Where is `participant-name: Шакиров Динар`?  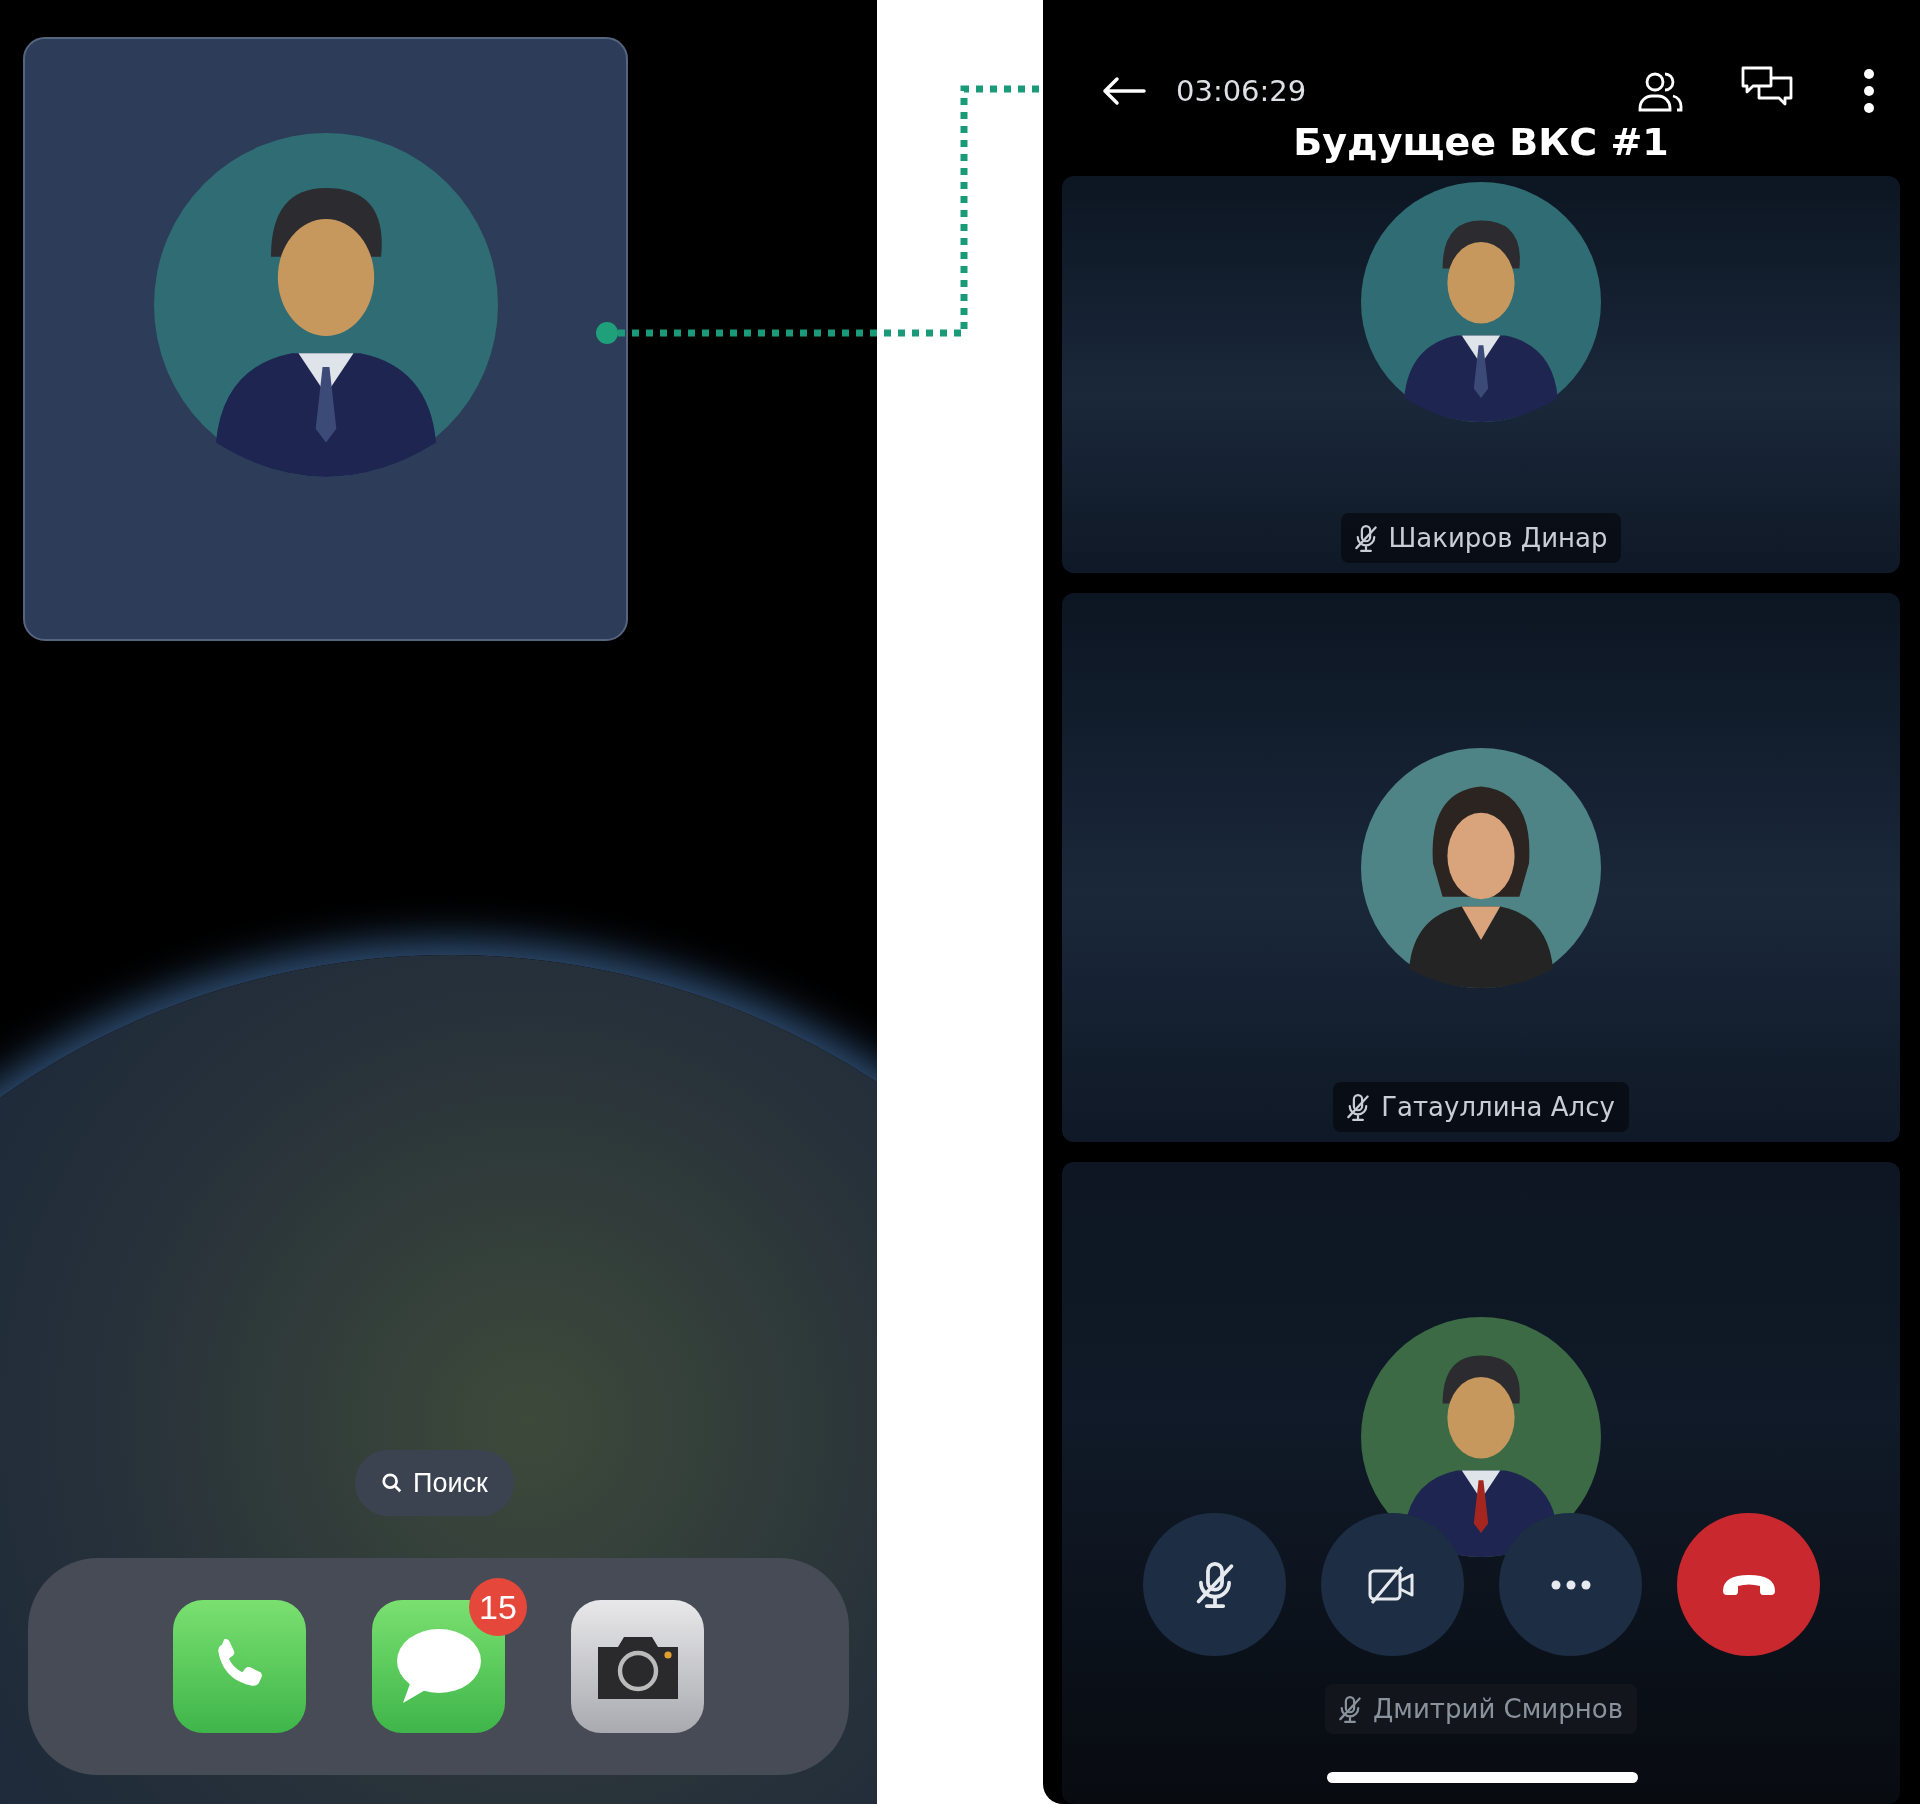
participant-name: Шакиров Динар is located at coordinates (1481, 538).